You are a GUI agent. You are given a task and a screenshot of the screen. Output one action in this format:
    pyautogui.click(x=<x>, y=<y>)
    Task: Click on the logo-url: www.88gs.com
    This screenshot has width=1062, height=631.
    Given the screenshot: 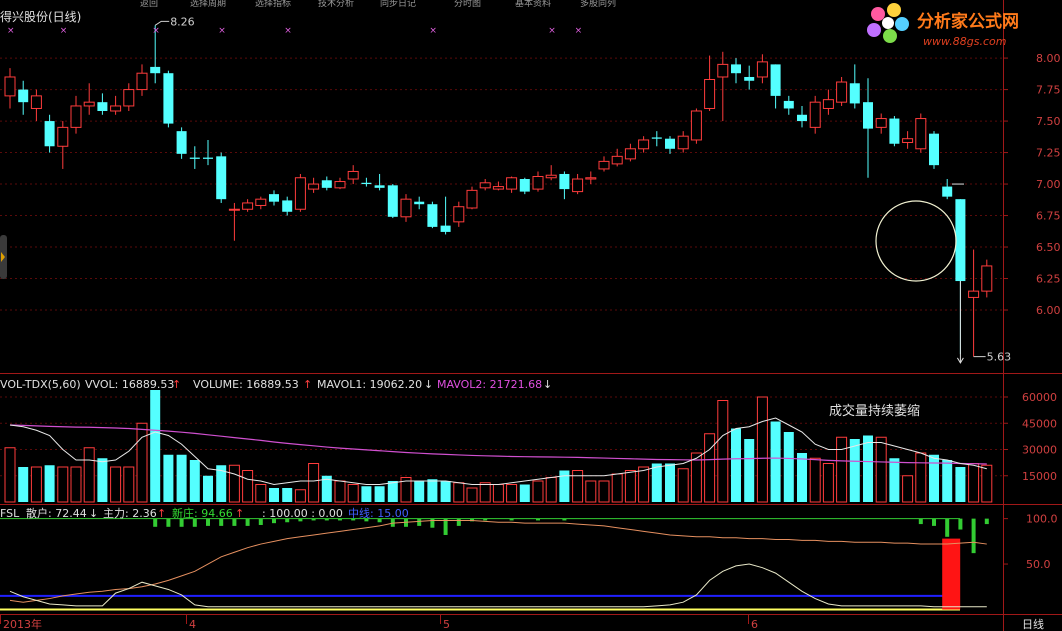 What is the action you would take?
    pyautogui.click(x=964, y=41)
    